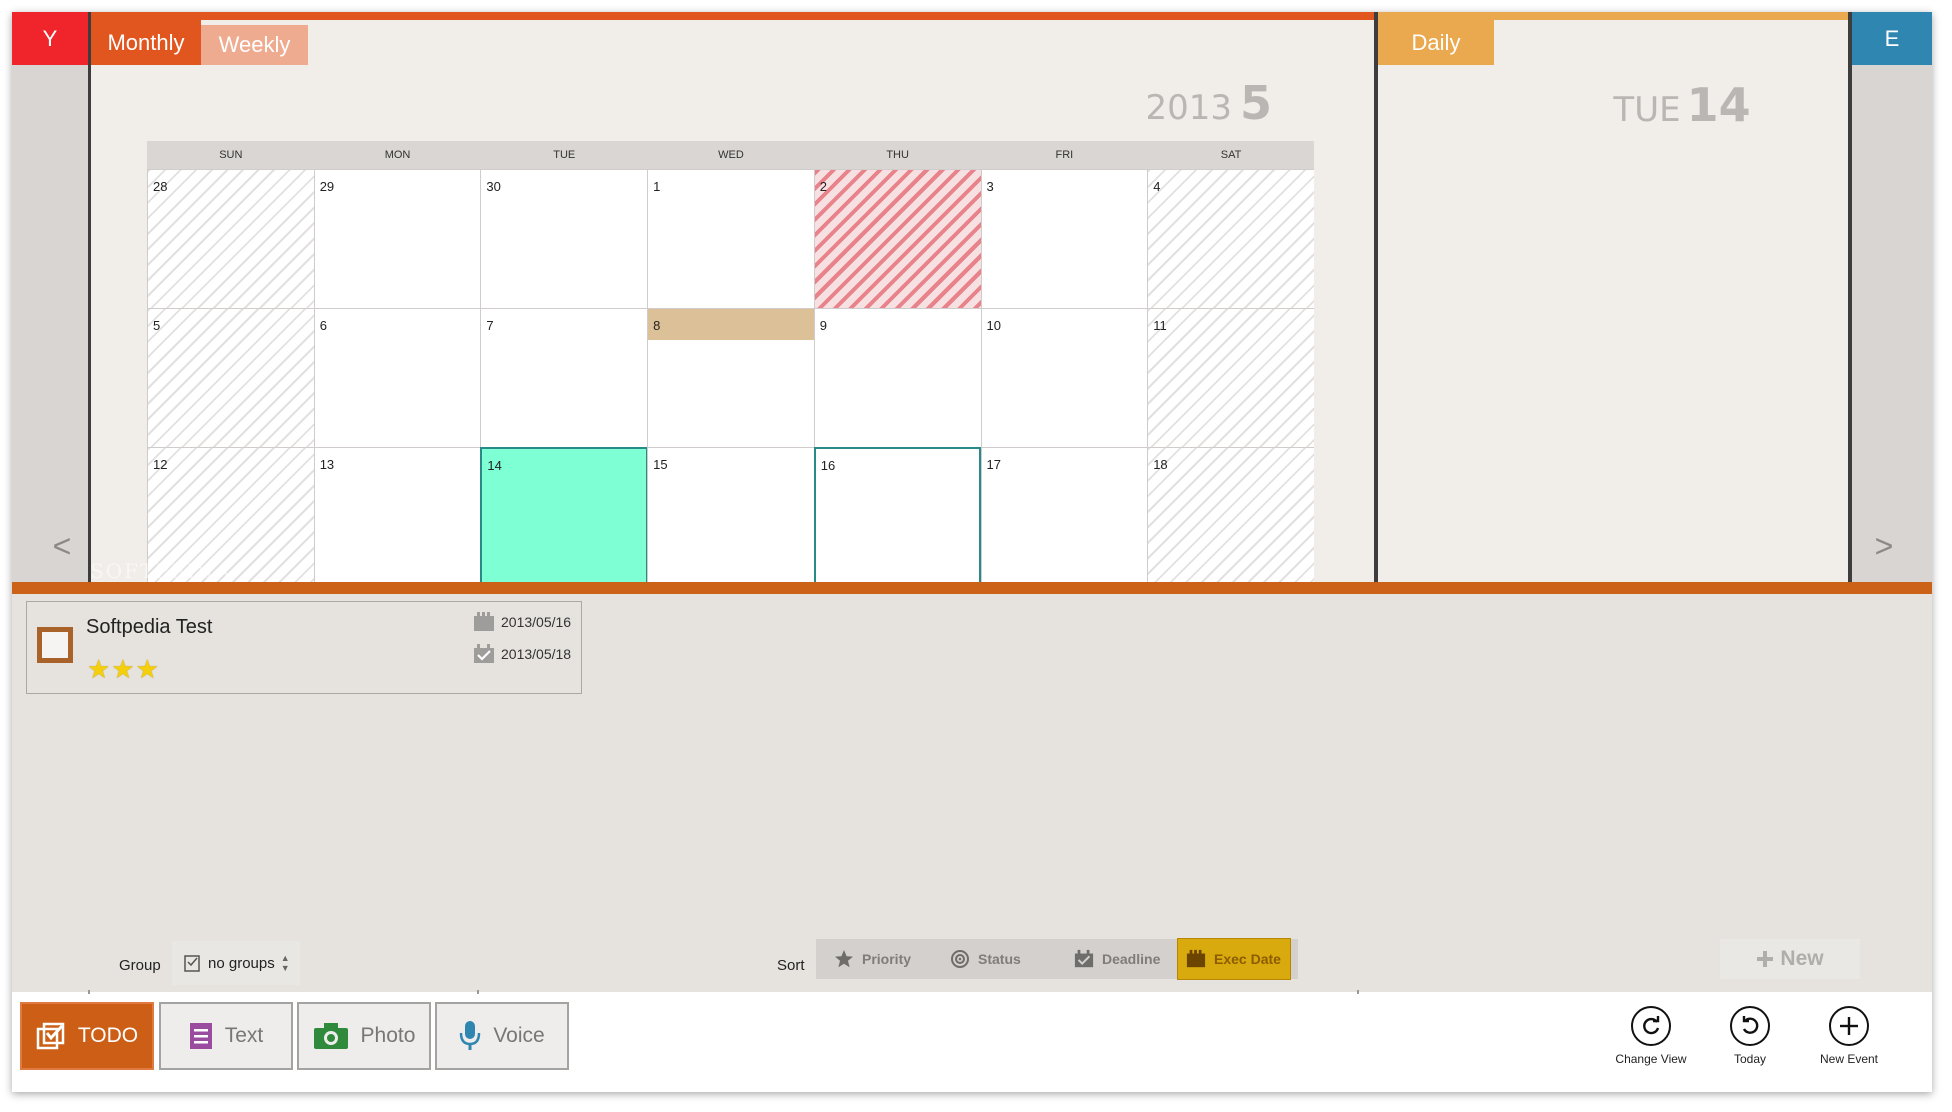  What do you see at coordinates (397, 239) in the screenshot?
I see `calendar-day-cell: 29` at bounding box center [397, 239].